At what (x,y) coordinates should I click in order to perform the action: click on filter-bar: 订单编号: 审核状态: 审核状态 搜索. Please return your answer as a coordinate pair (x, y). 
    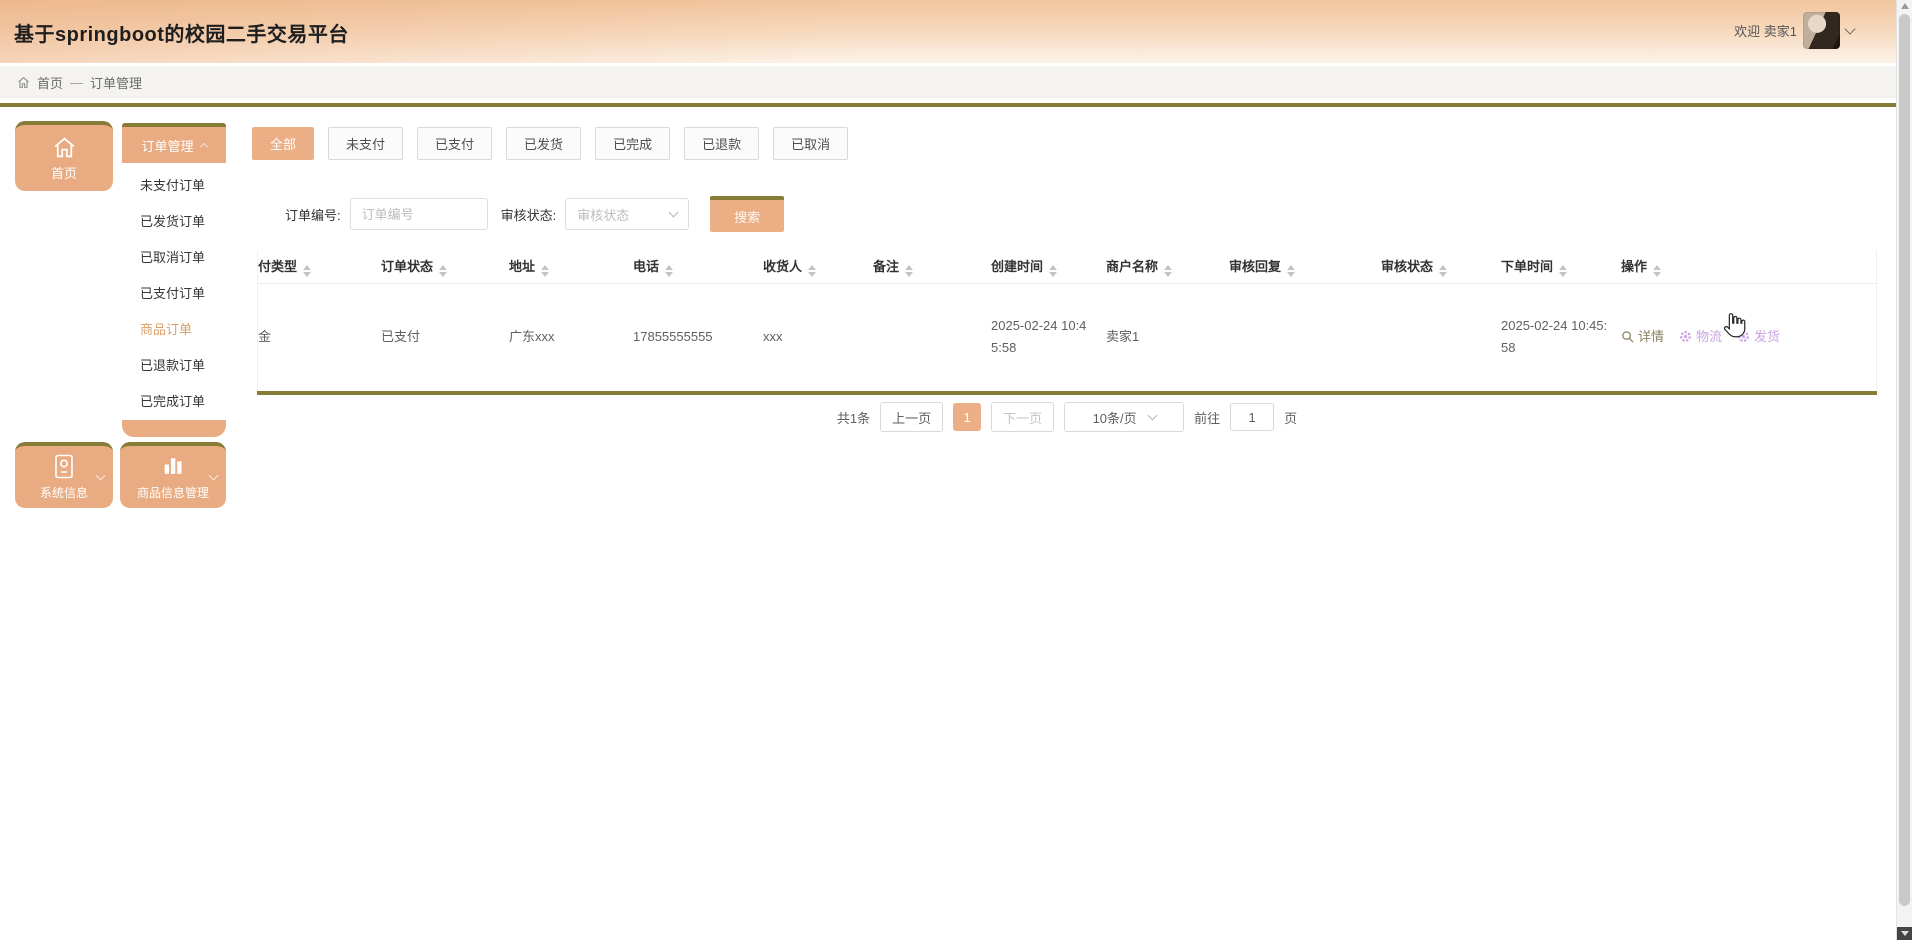
    Looking at the image, I should click on (535, 214).